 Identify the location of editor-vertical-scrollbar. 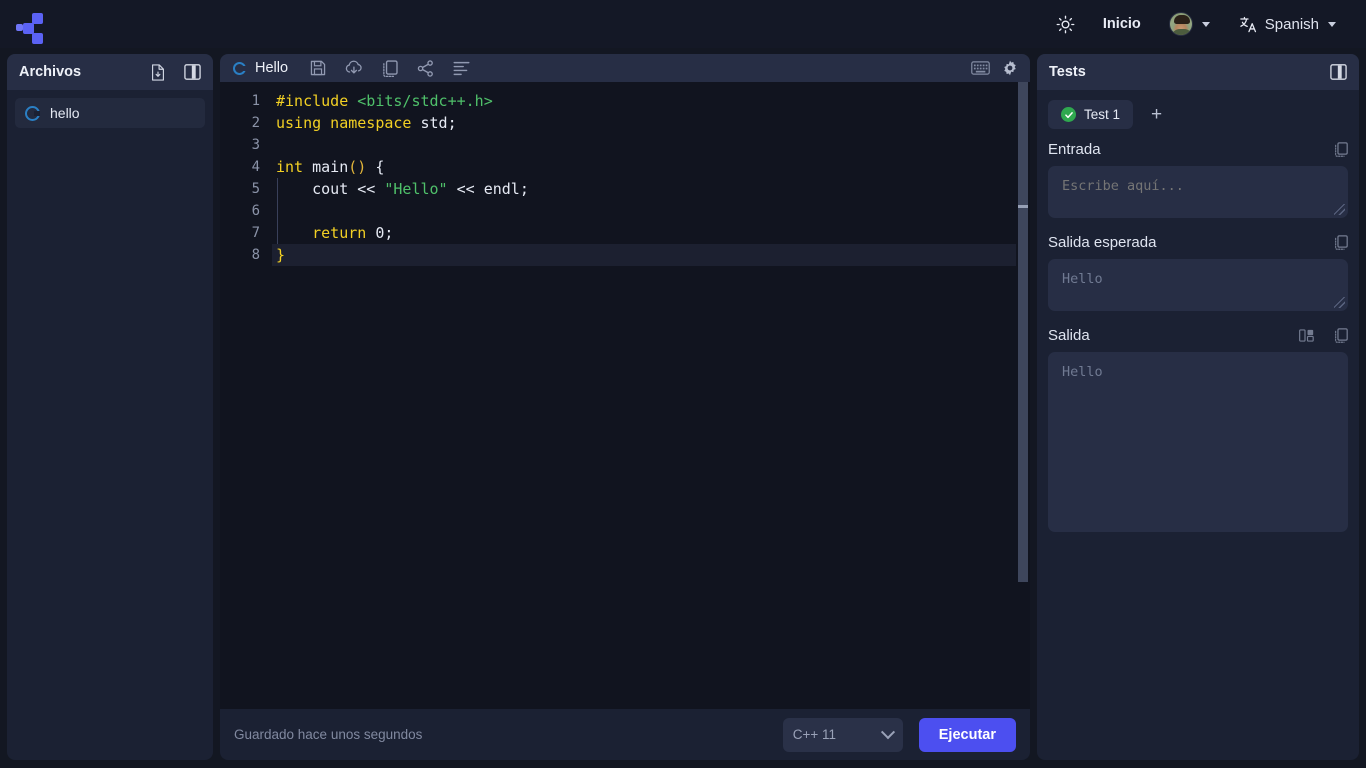
(1023, 395).